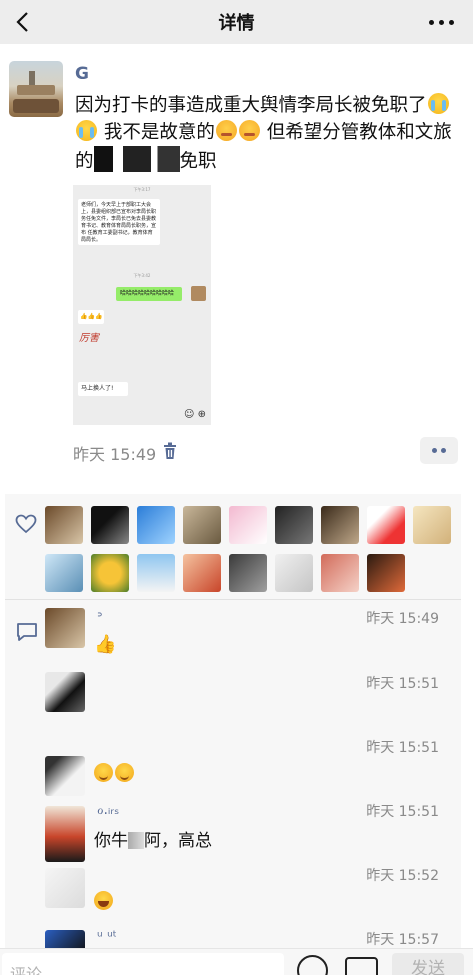  What do you see at coordinates (153, 838) in the screenshot?
I see `comment-text: 你牛 阿，高总` at bounding box center [153, 838].